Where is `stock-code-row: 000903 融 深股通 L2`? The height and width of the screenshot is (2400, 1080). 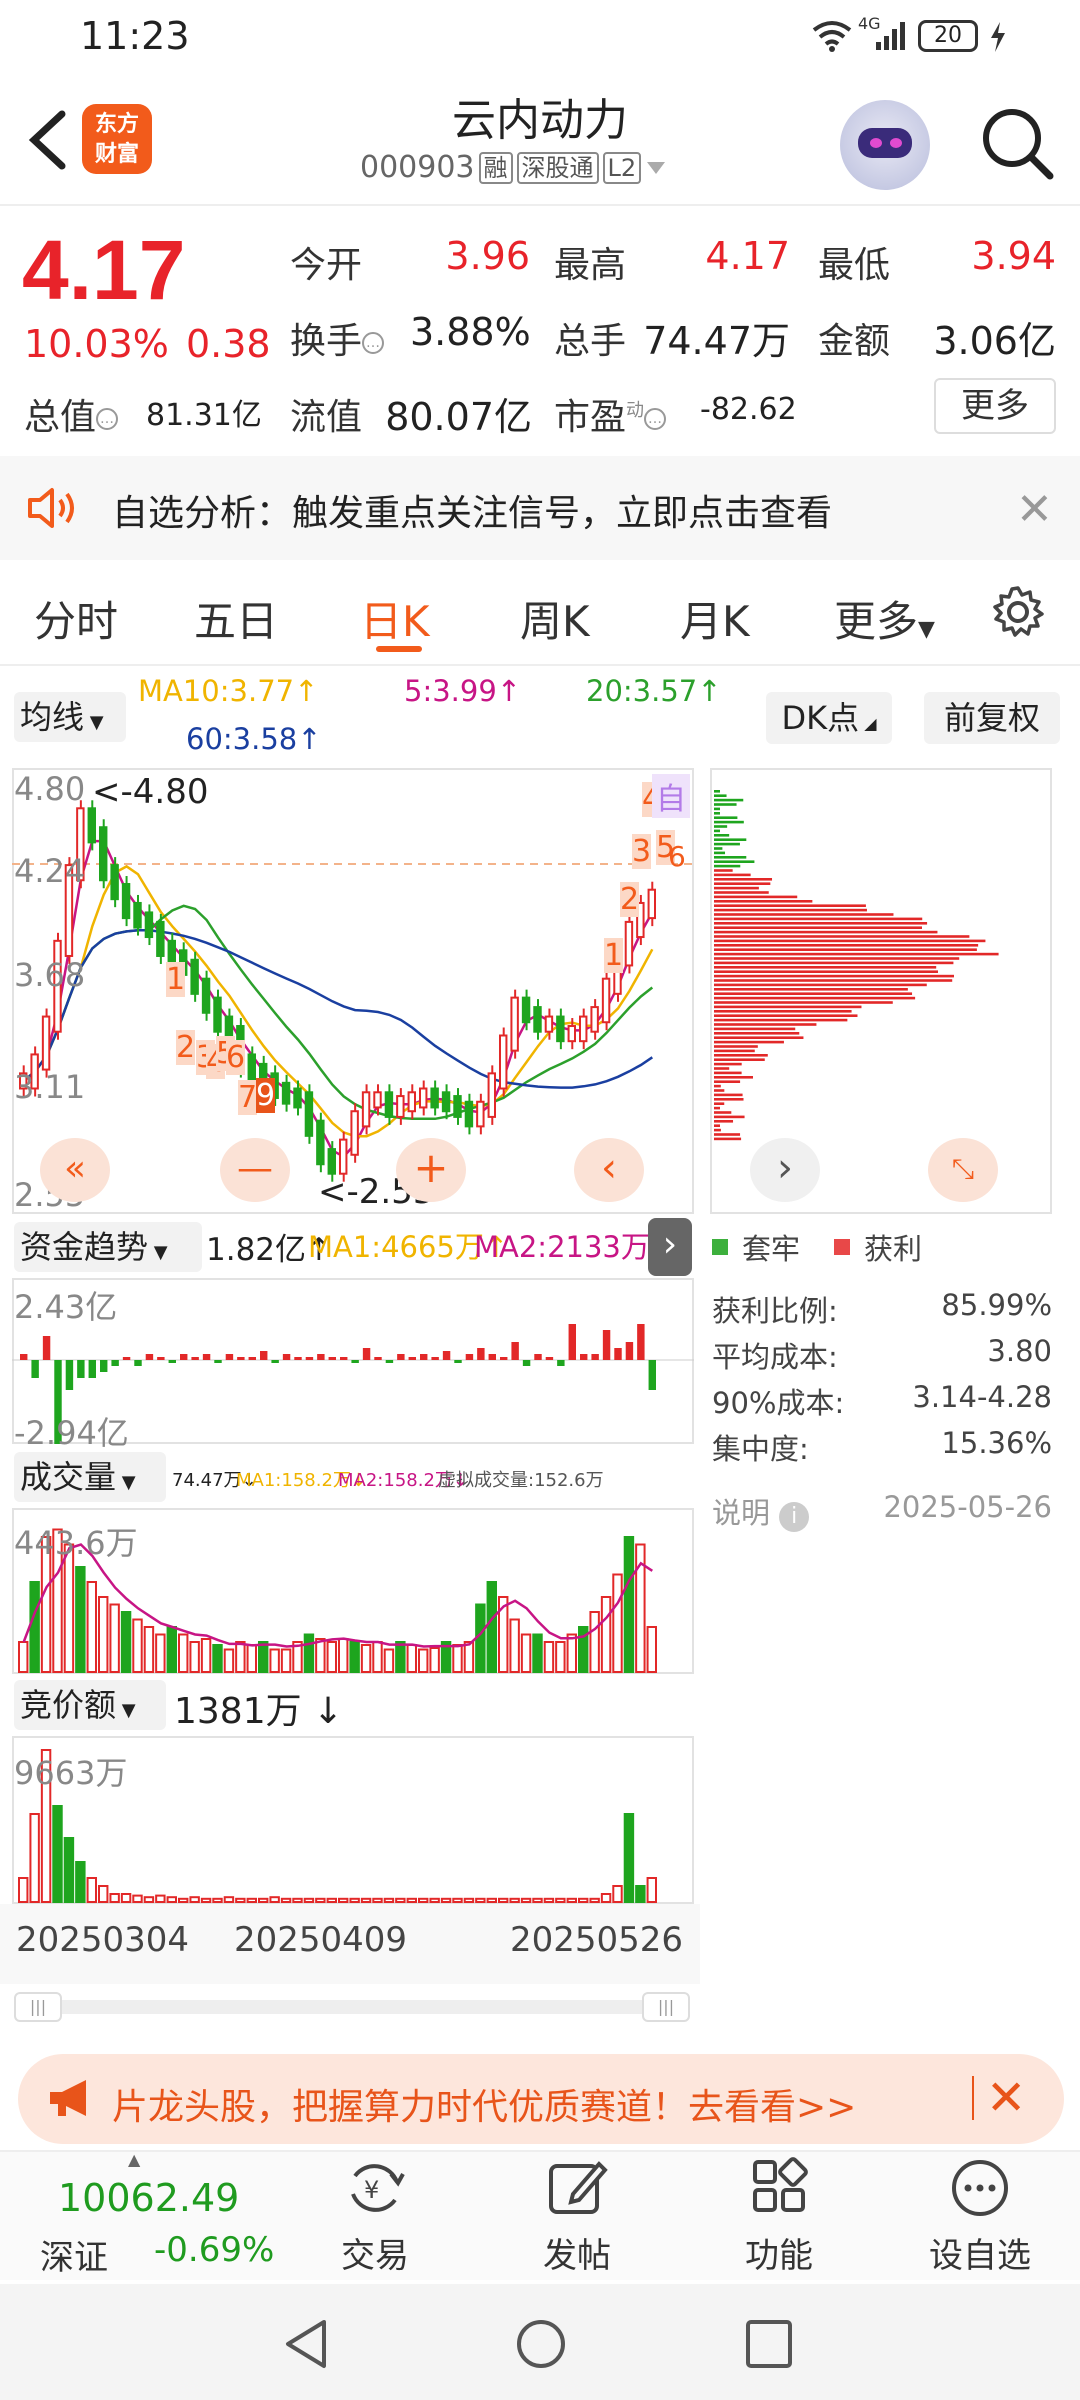
stock-code-row: 000903 融 深股通 L2 is located at coordinates (540, 167).